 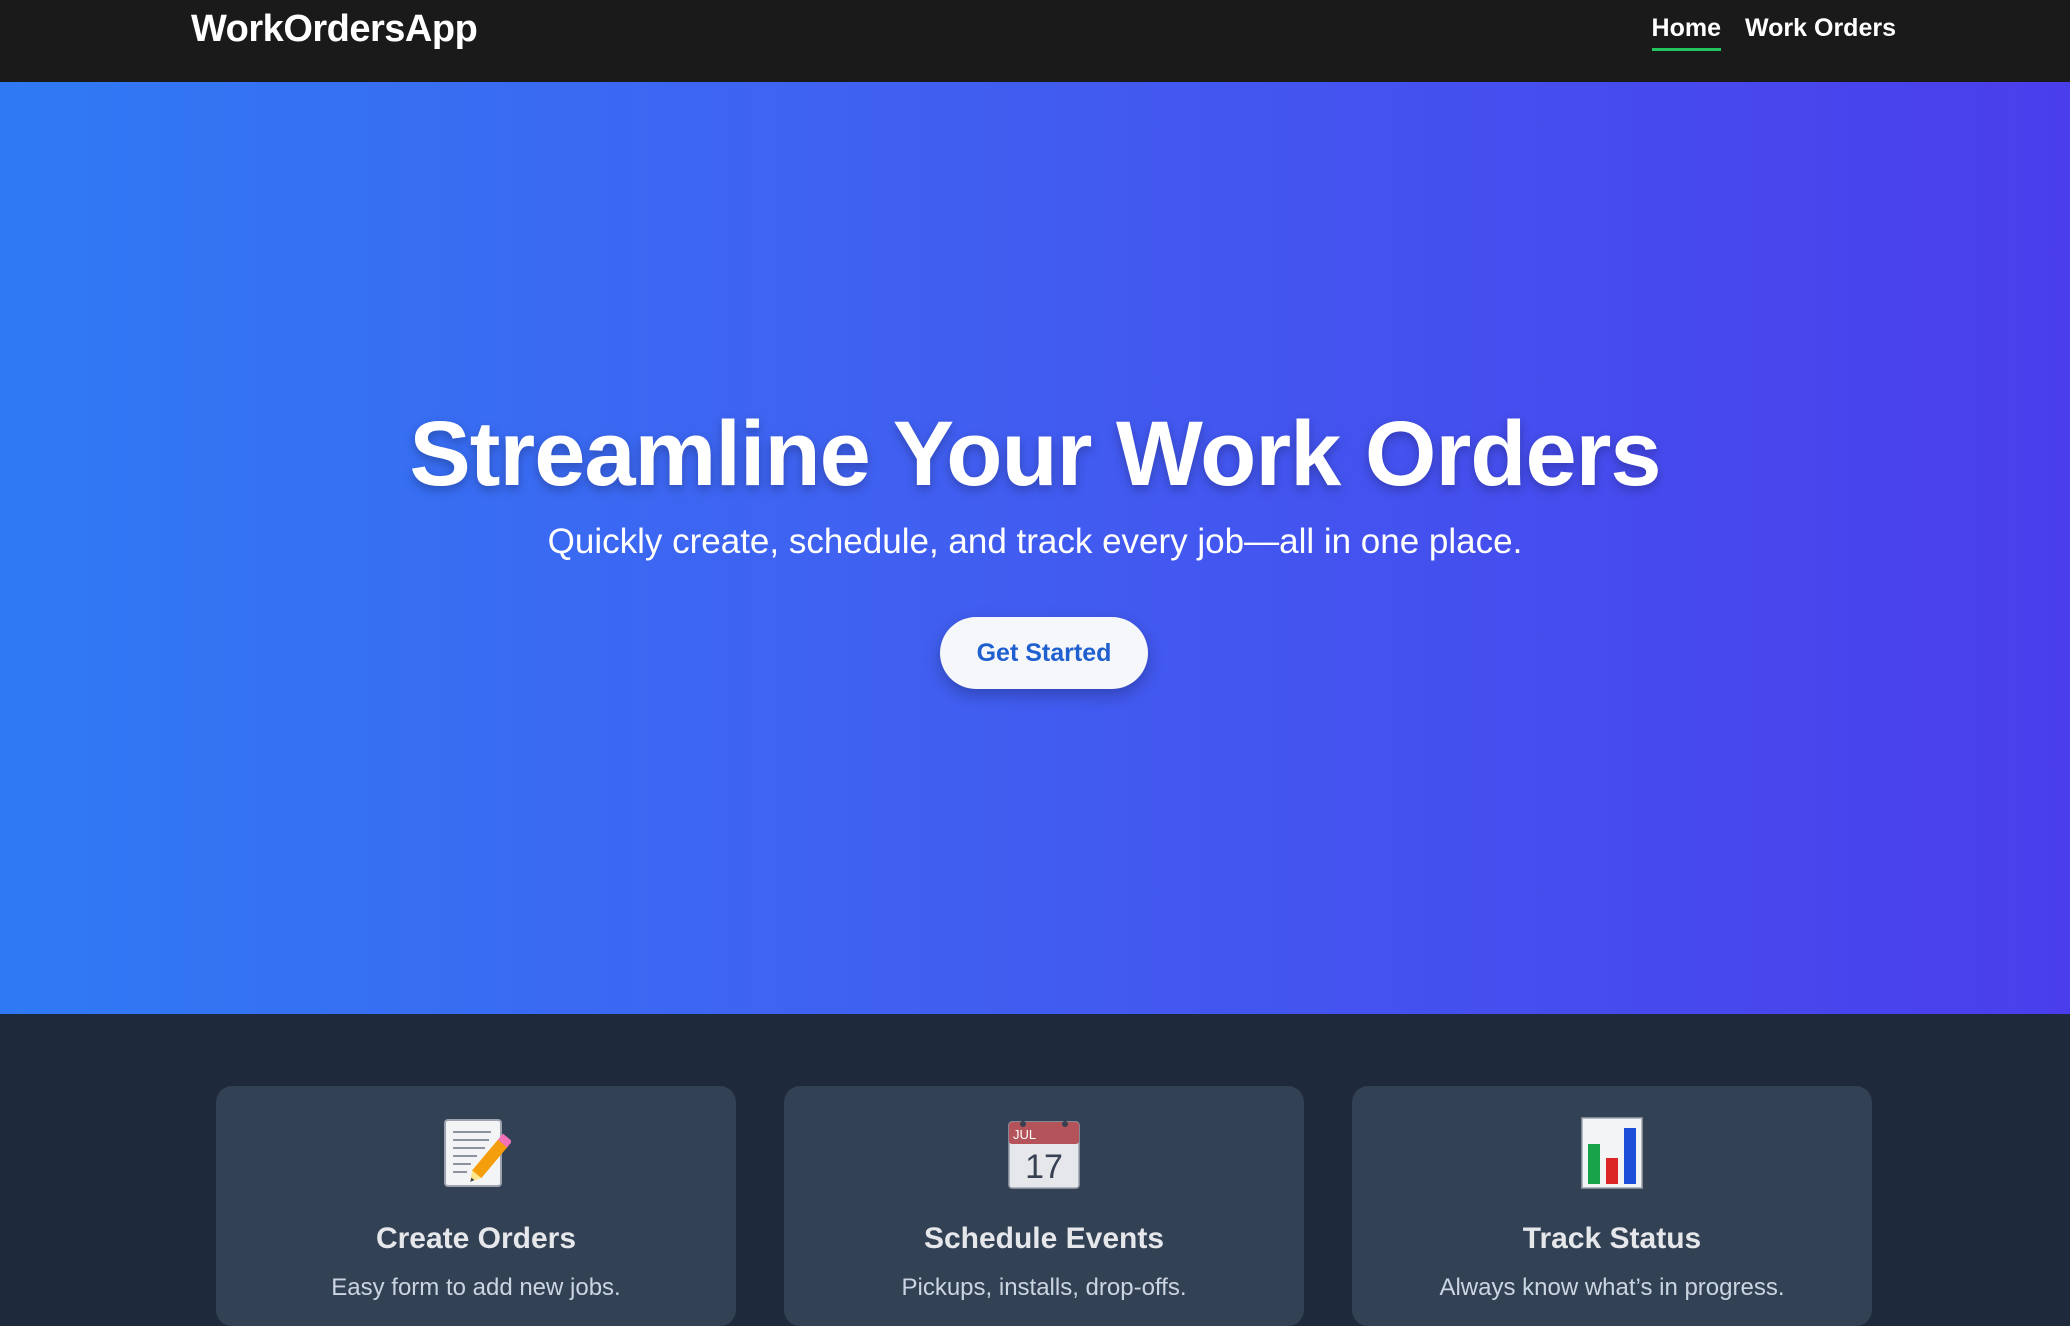 What do you see at coordinates (476, 1206) in the screenshot?
I see `feature-card-create-orders: Create Orders Easy form to add new jobs.` at bounding box center [476, 1206].